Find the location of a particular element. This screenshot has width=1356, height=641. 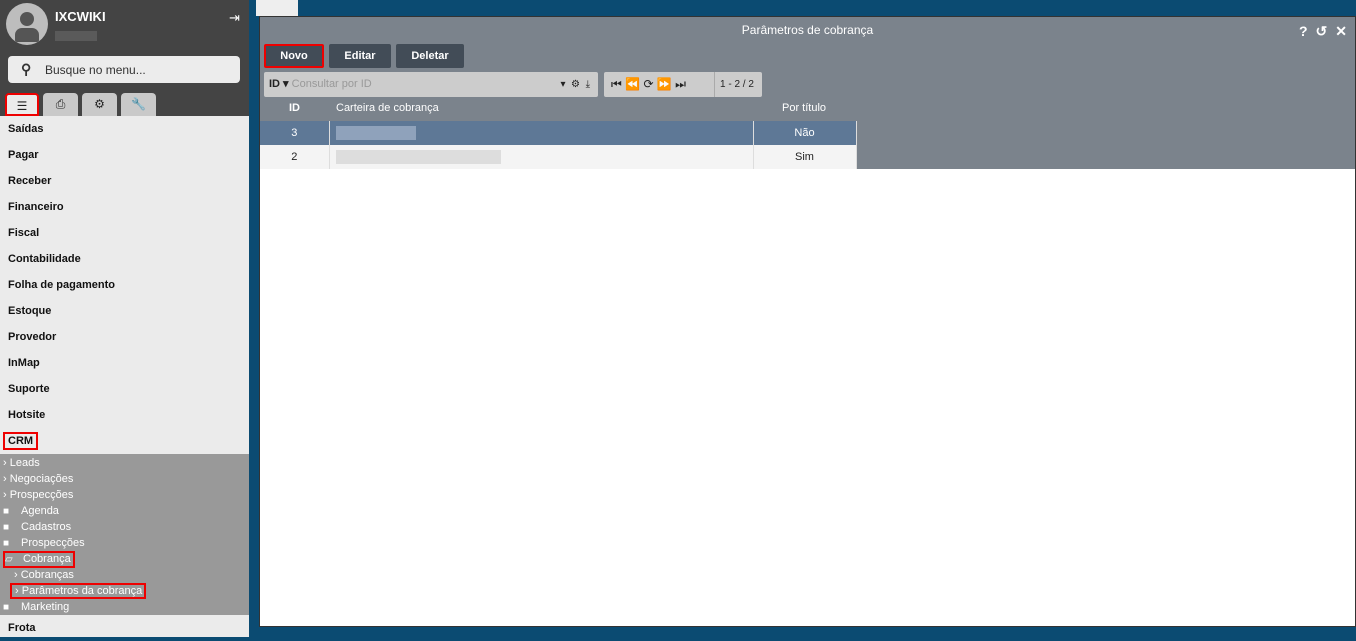

sub-item-cobrancas: › Cobranças is located at coordinates (124, 575).